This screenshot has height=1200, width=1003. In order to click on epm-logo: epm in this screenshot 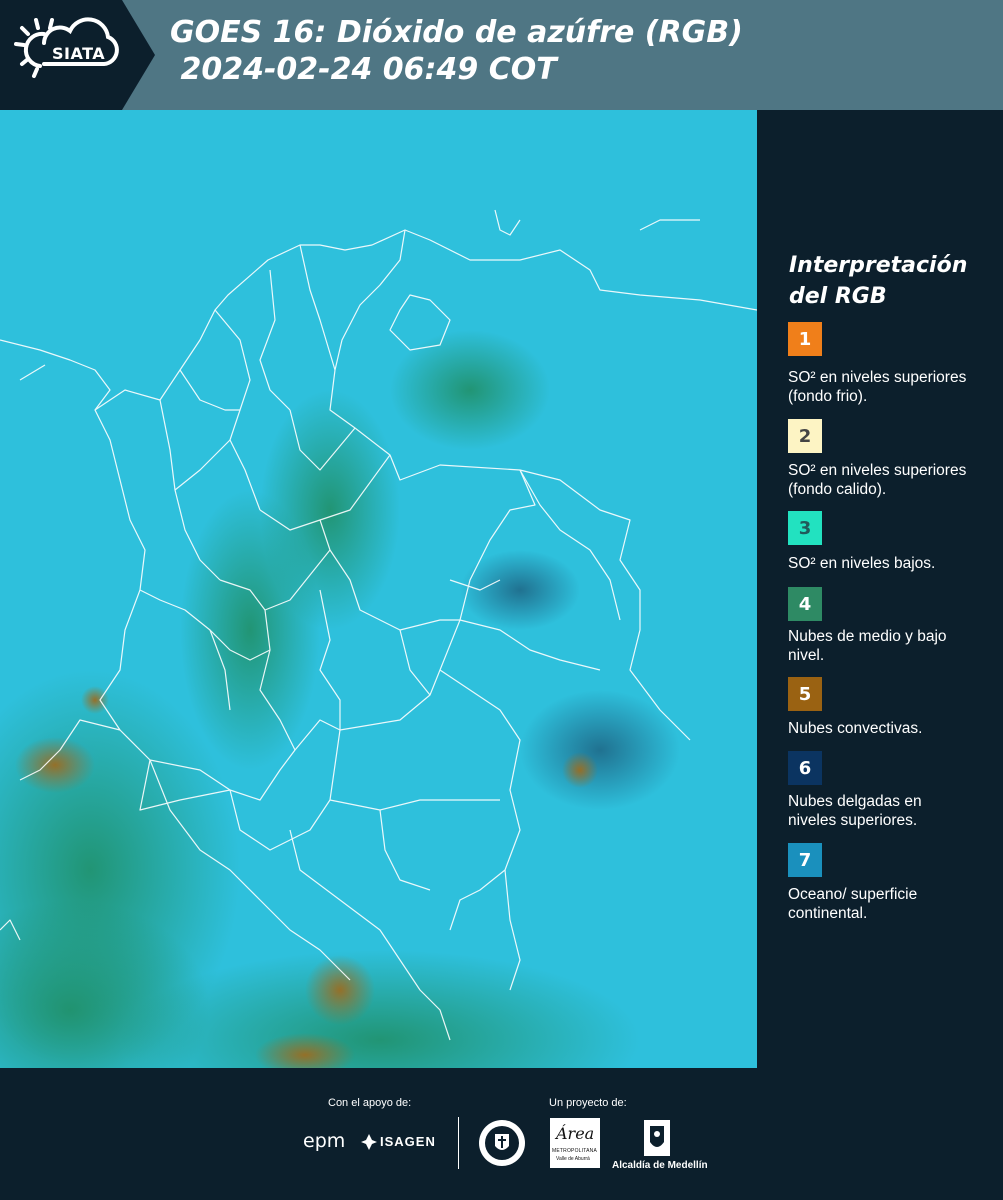, I will do `click(324, 1141)`.